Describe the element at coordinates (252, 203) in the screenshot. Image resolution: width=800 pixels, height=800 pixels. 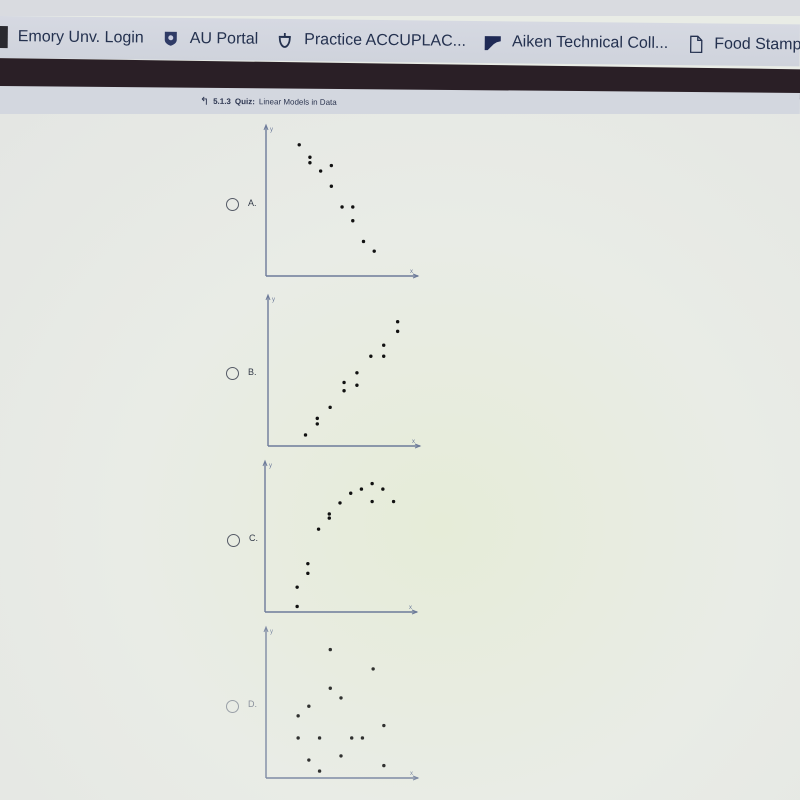
I see `option-letter: A.` at that location.